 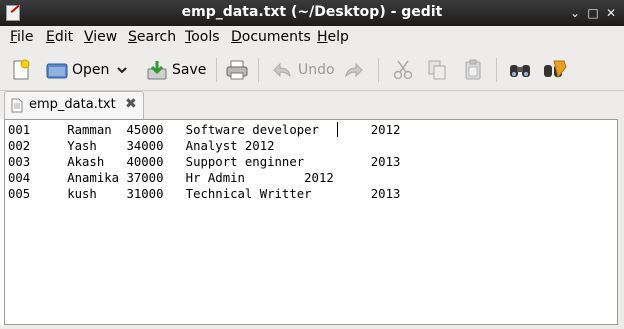 I want to click on find-replace-icon, so click(x=555, y=69).